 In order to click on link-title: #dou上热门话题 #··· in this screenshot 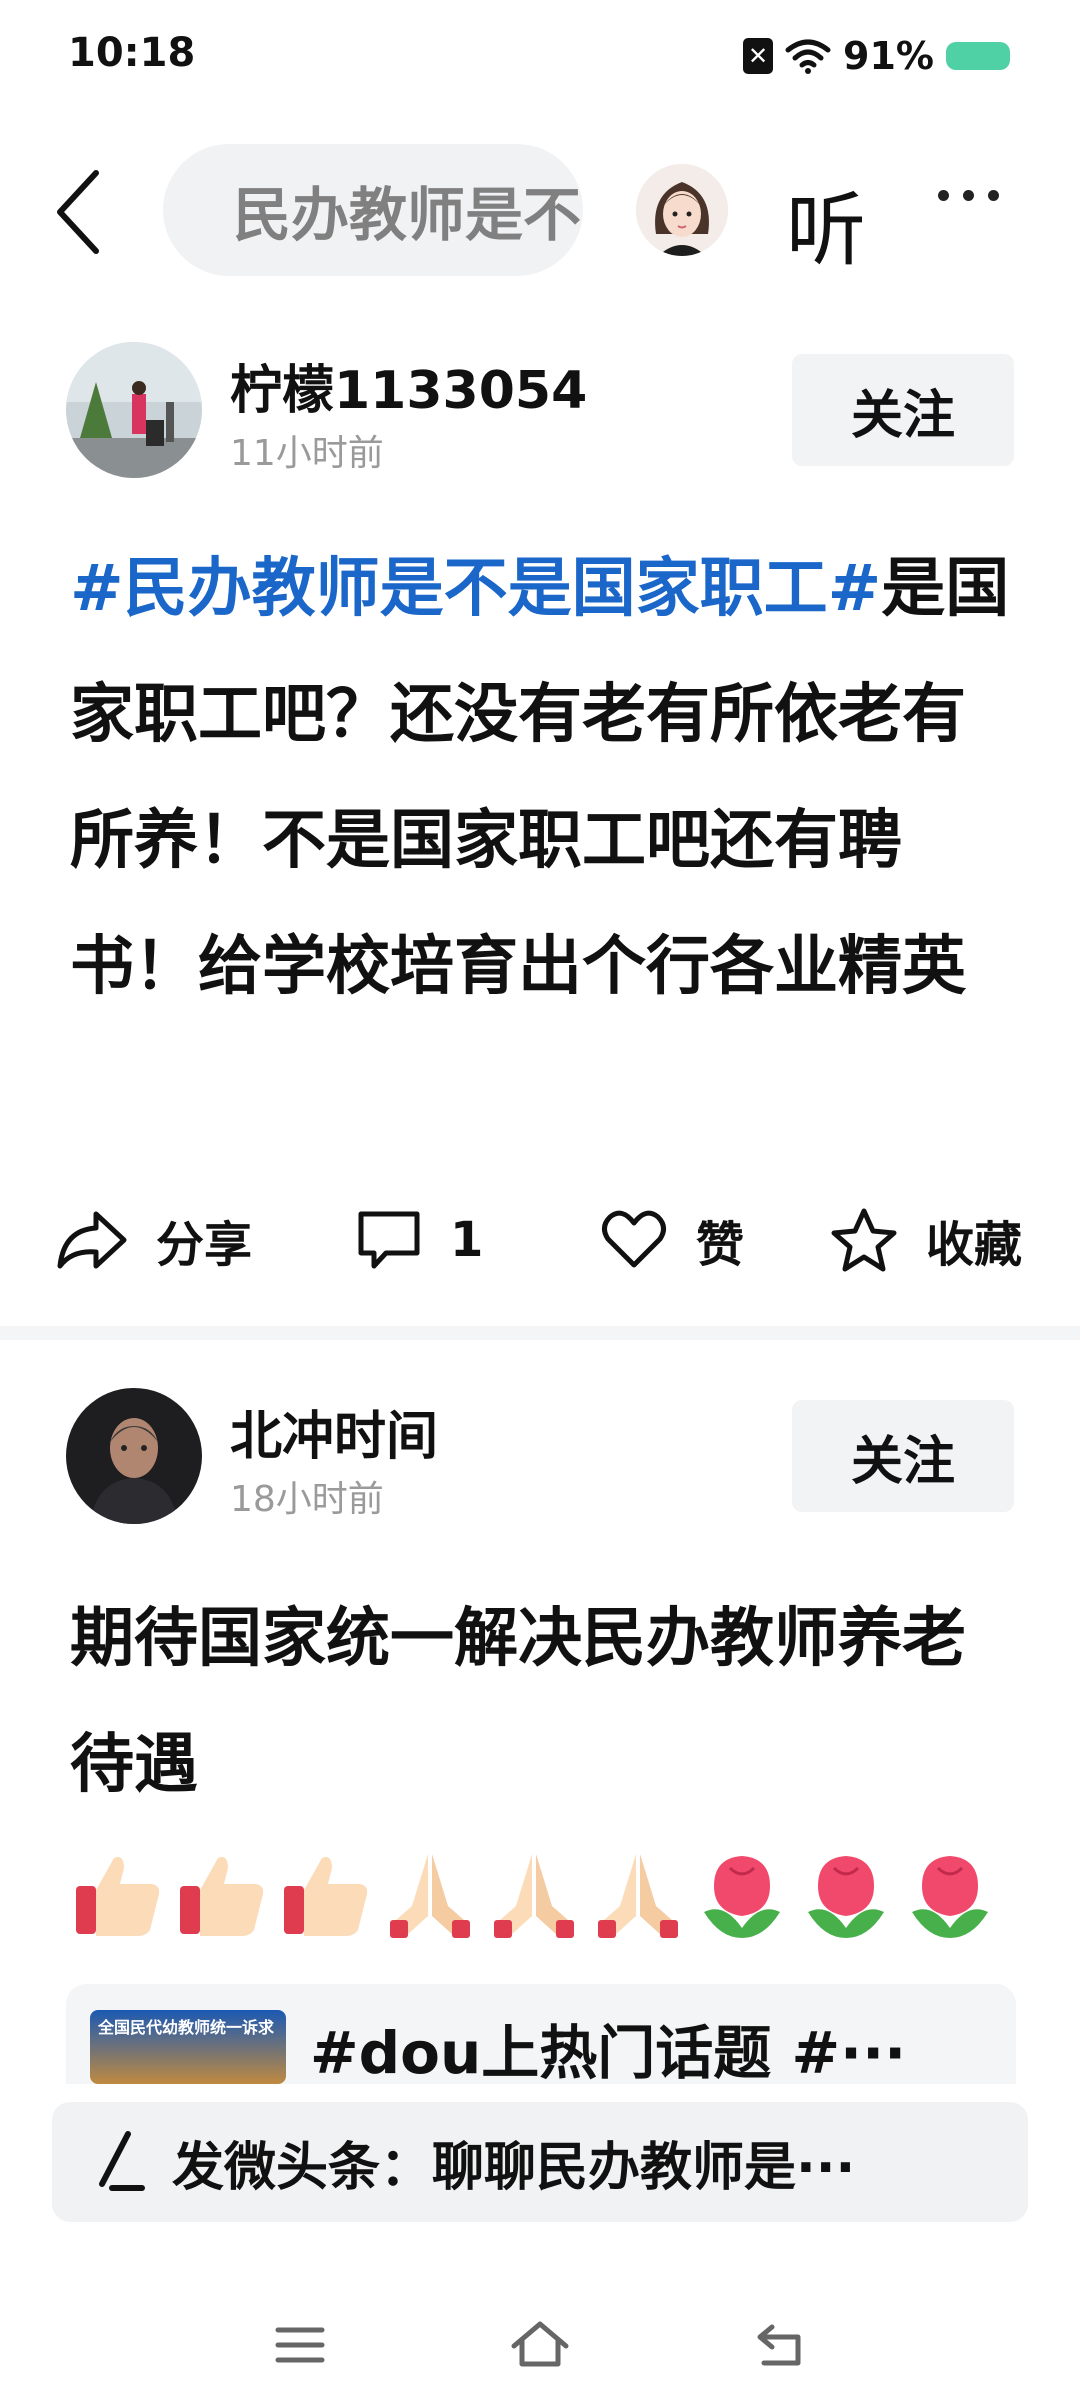, I will do `click(608, 2051)`.